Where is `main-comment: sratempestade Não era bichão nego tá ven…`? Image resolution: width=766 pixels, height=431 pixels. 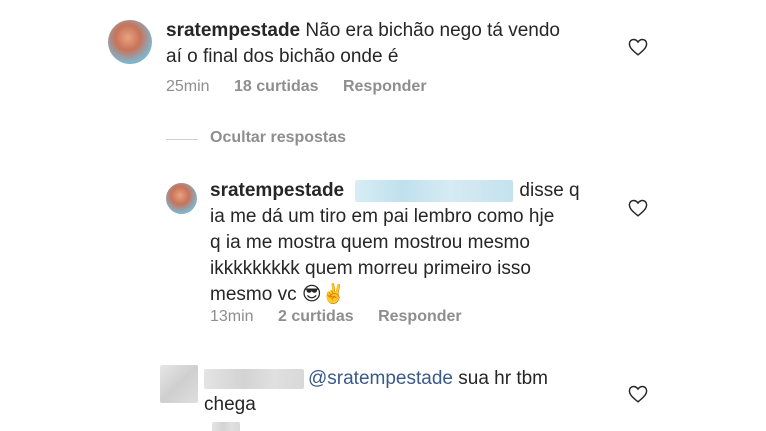
main-comment: sratempestade Não era bichão nego tá ven… is located at coordinates (386, 44).